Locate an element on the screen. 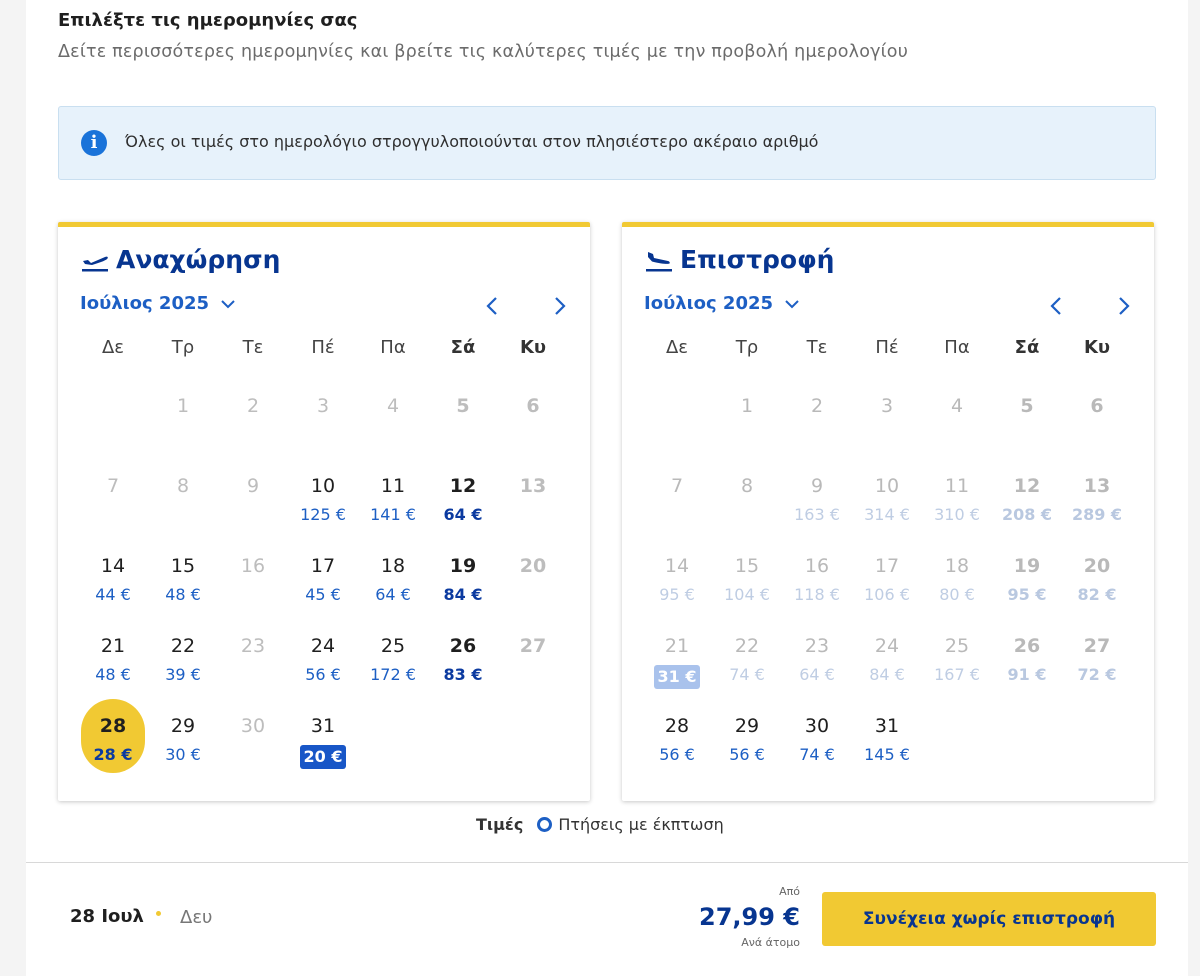  continue-without-return-button: Συνέχεια χωρίς επιστροφή is located at coordinates (989, 919).